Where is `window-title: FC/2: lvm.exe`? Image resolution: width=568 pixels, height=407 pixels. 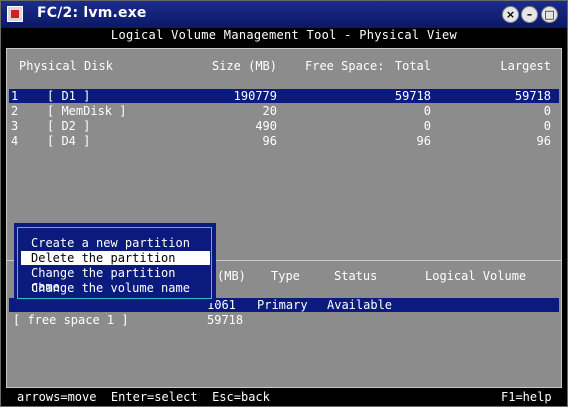 window-title: FC/2: lvm.exe is located at coordinates (92, 13).